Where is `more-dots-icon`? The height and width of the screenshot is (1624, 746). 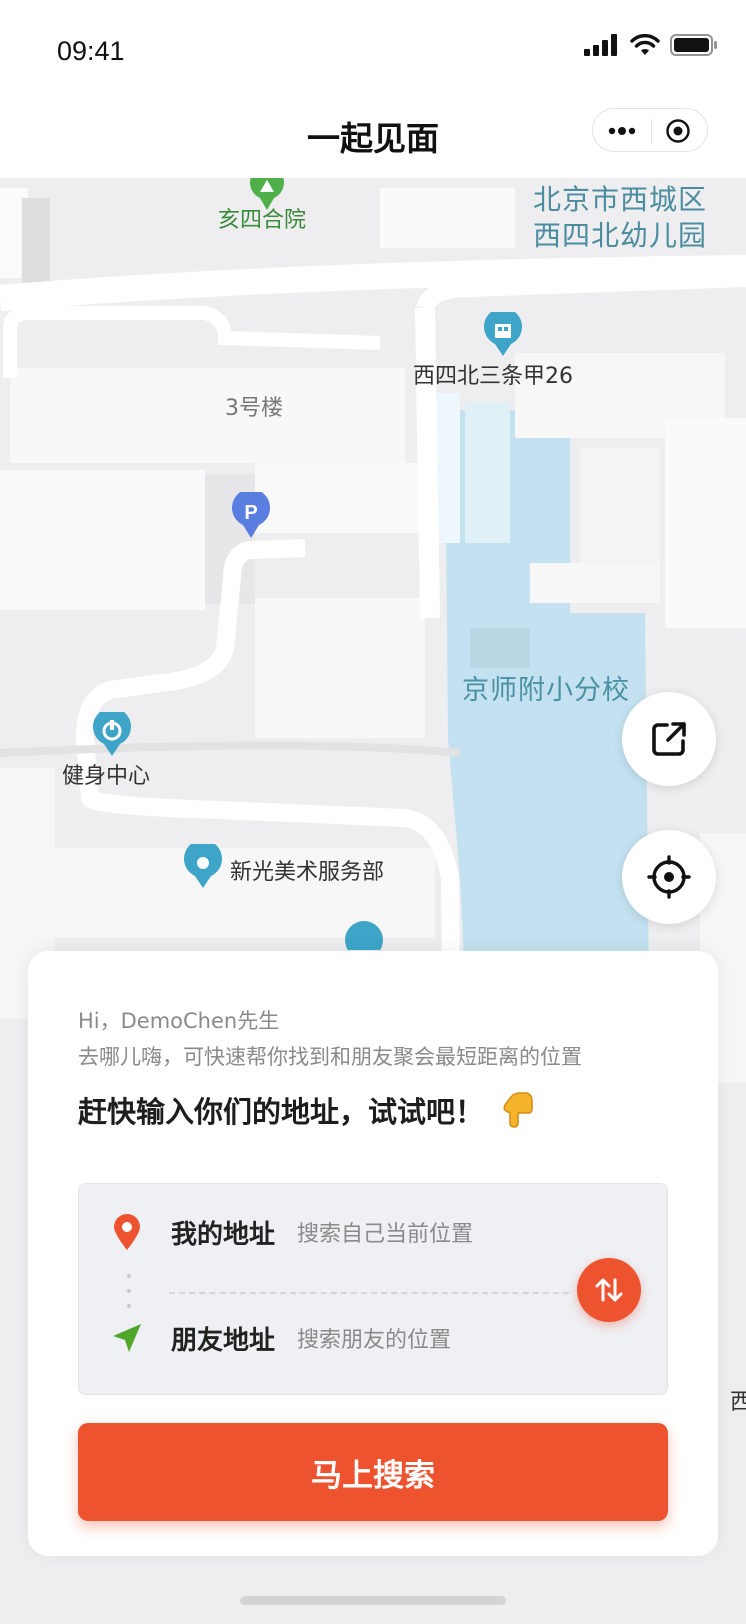
more-dots-icon is located at coordinates (622, 131).